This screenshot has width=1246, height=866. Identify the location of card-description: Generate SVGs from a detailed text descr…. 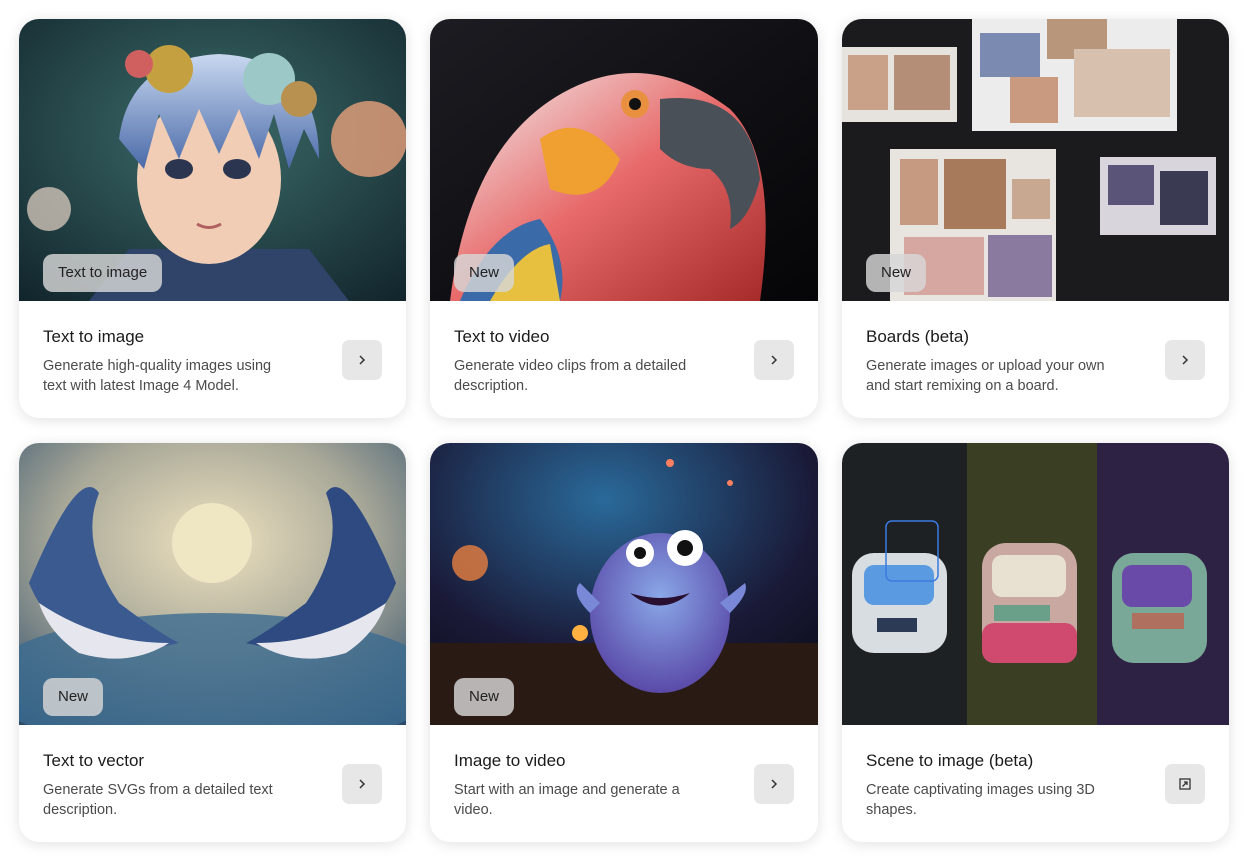
(158, 800).